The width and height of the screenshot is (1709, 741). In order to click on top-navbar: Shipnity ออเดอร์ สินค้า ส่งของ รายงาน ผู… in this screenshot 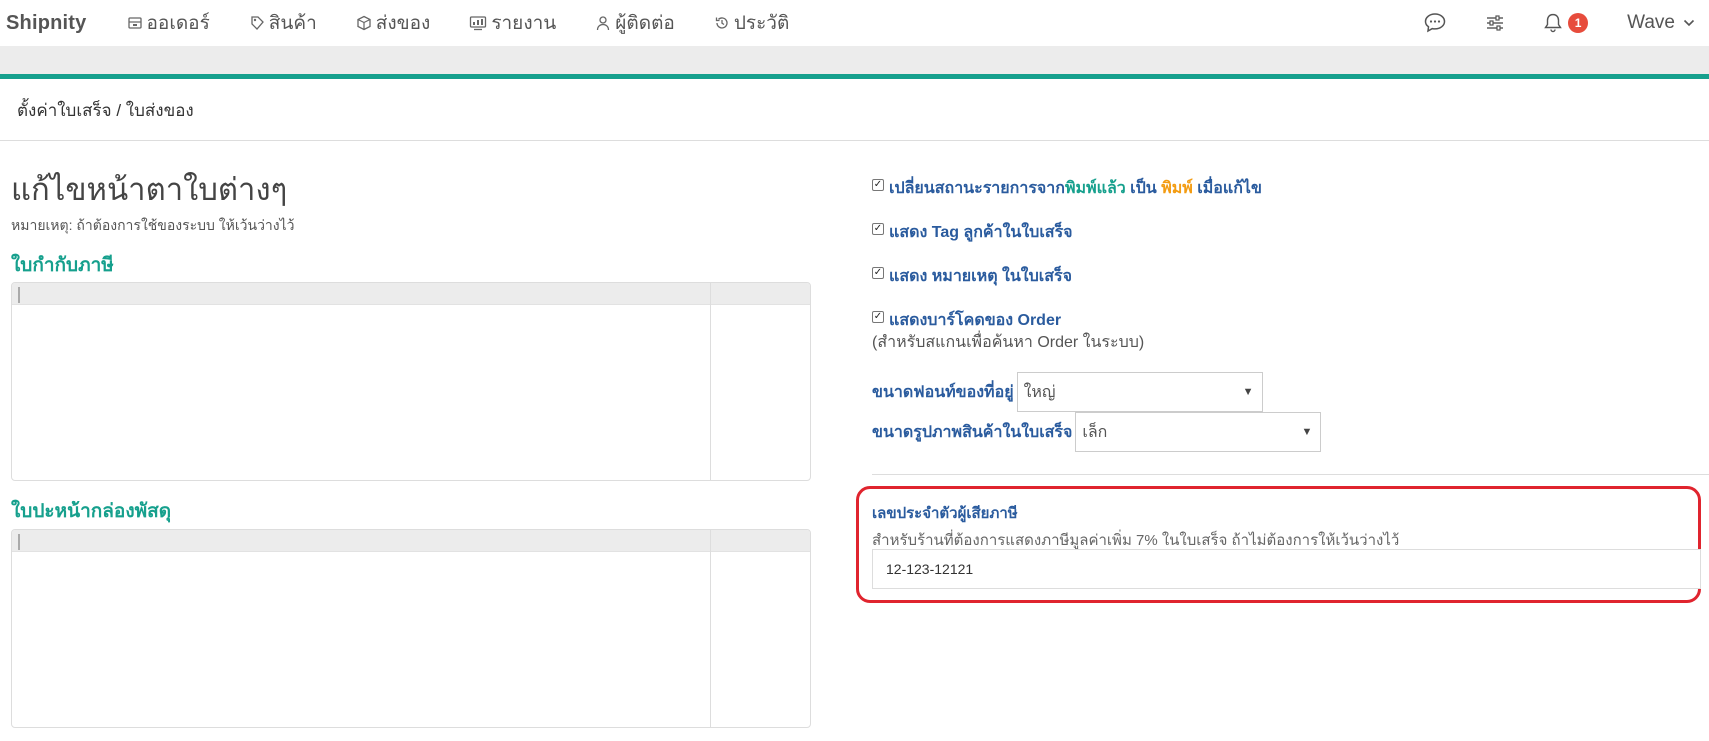, I will do `click(854, 23)`.